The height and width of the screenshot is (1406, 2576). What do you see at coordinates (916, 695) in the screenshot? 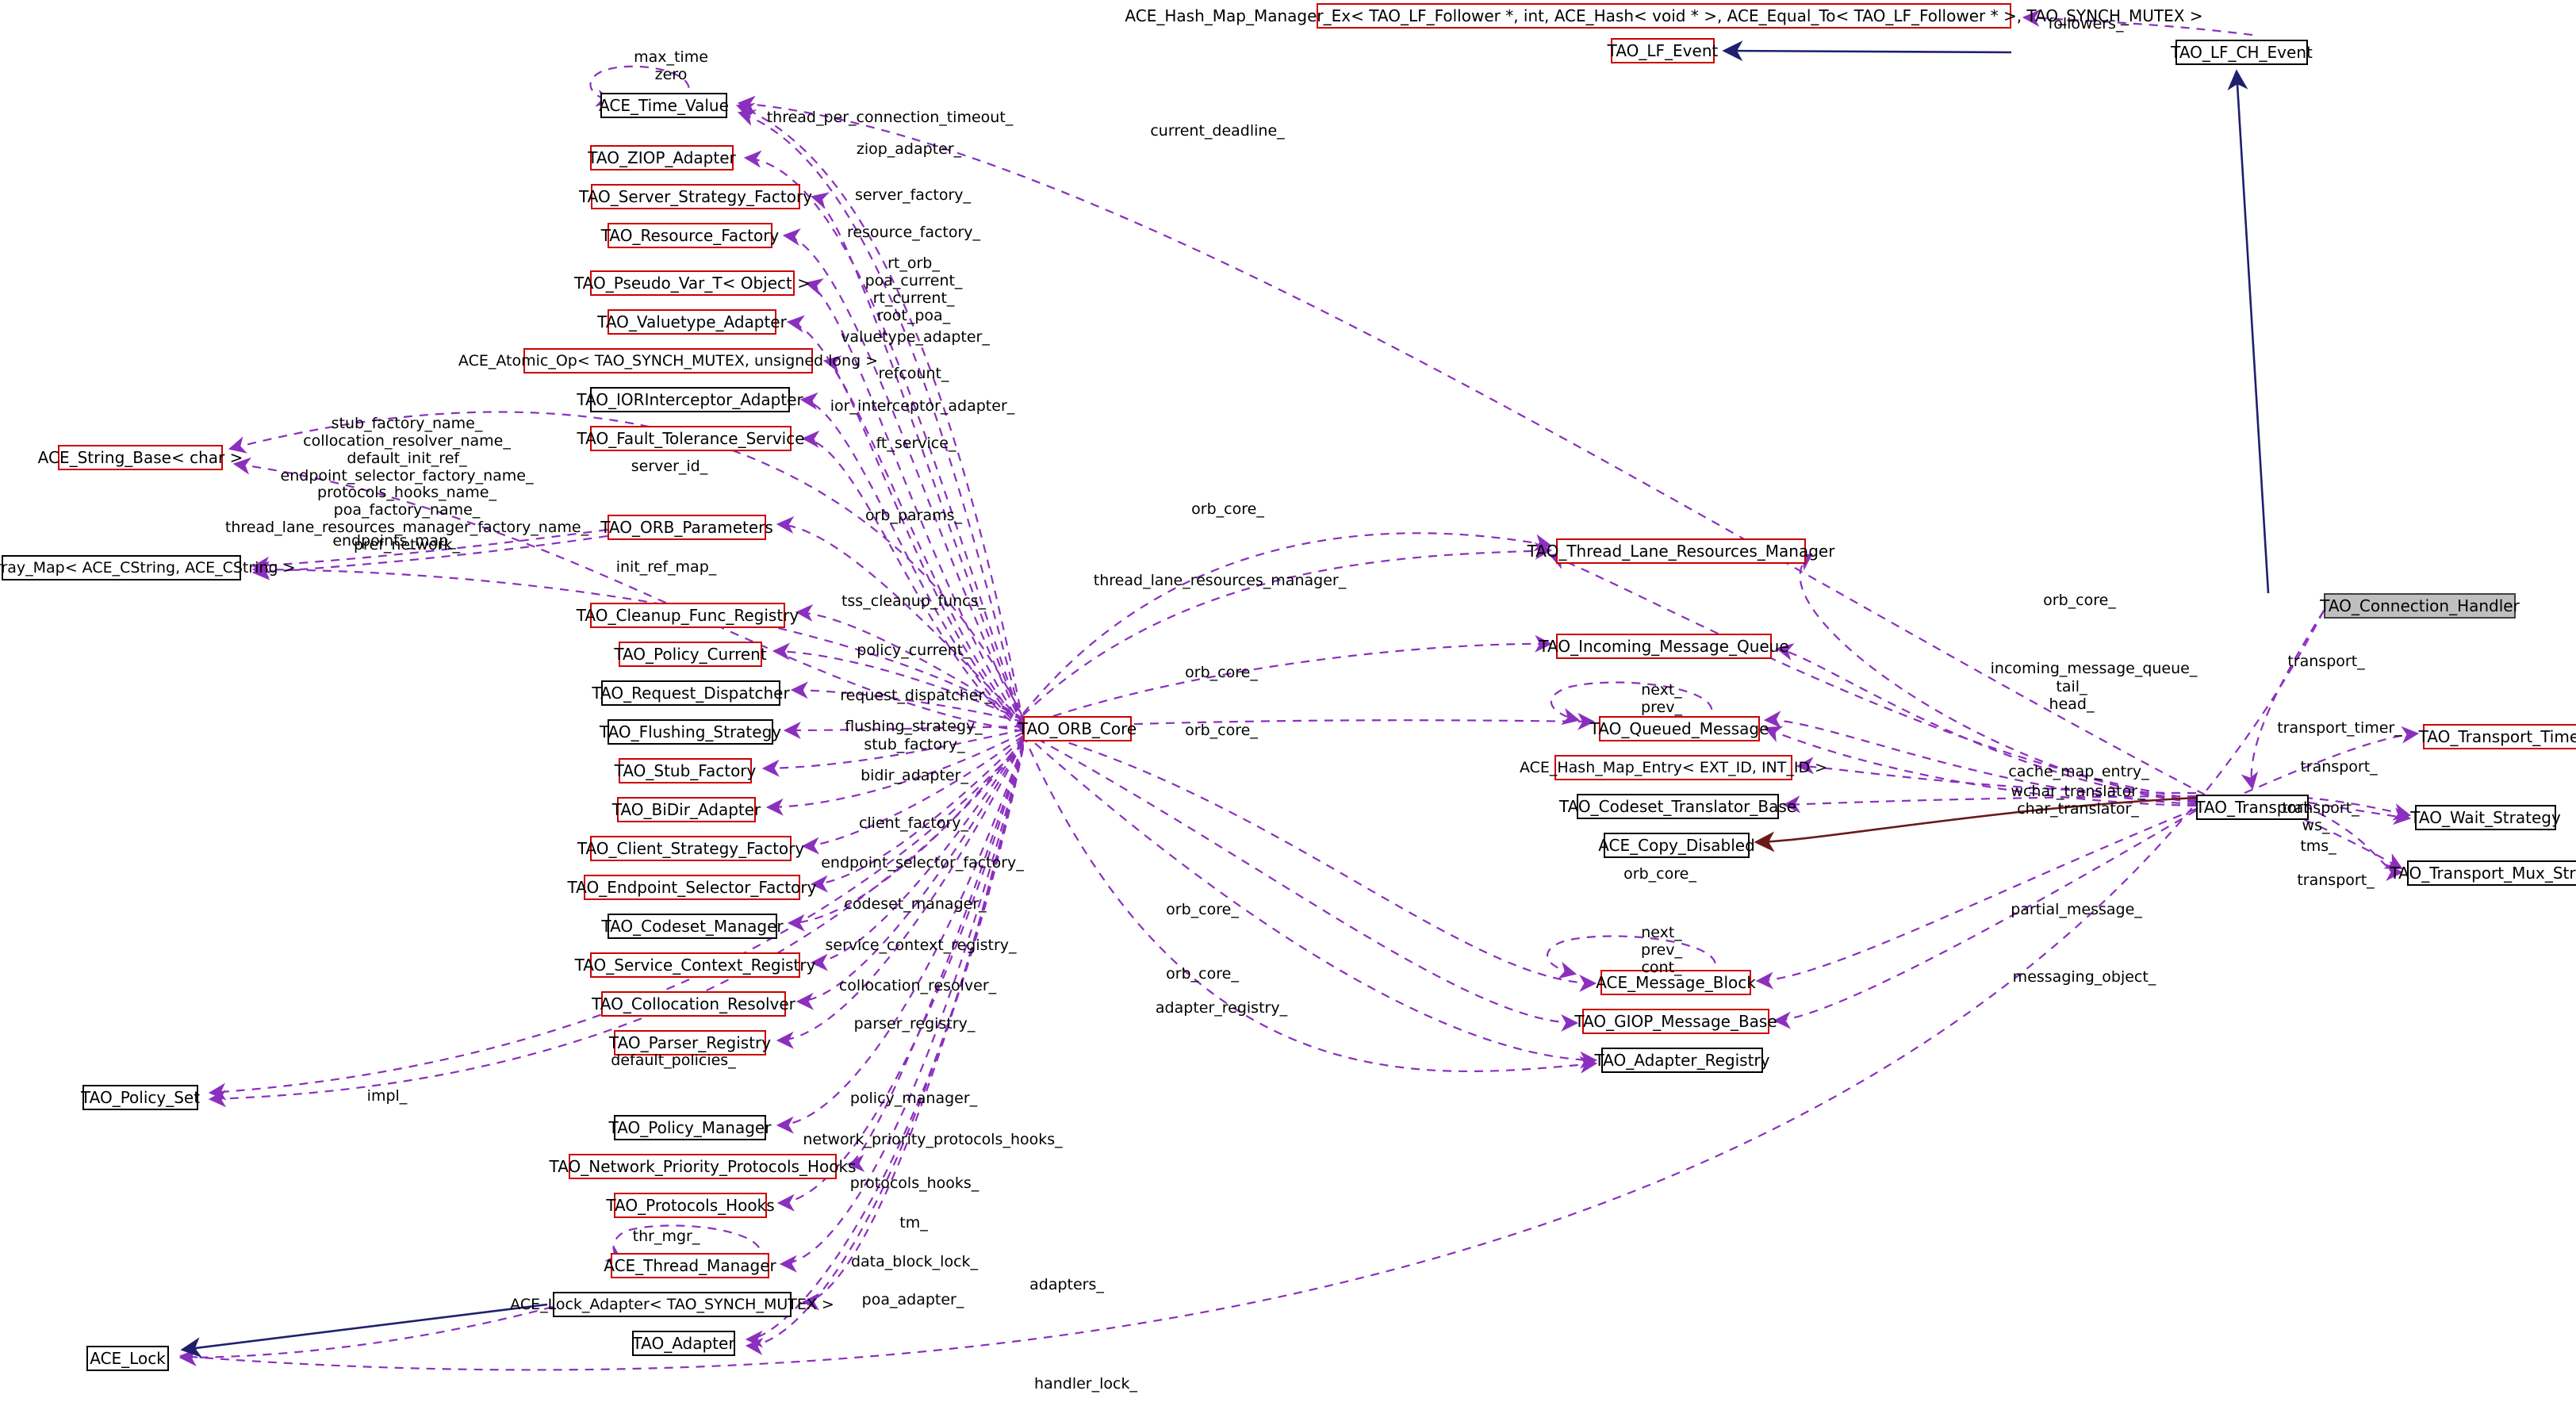
I see `edge-label-request-dispatcher: request_dispatcher_` at bounding box center [916, 695].